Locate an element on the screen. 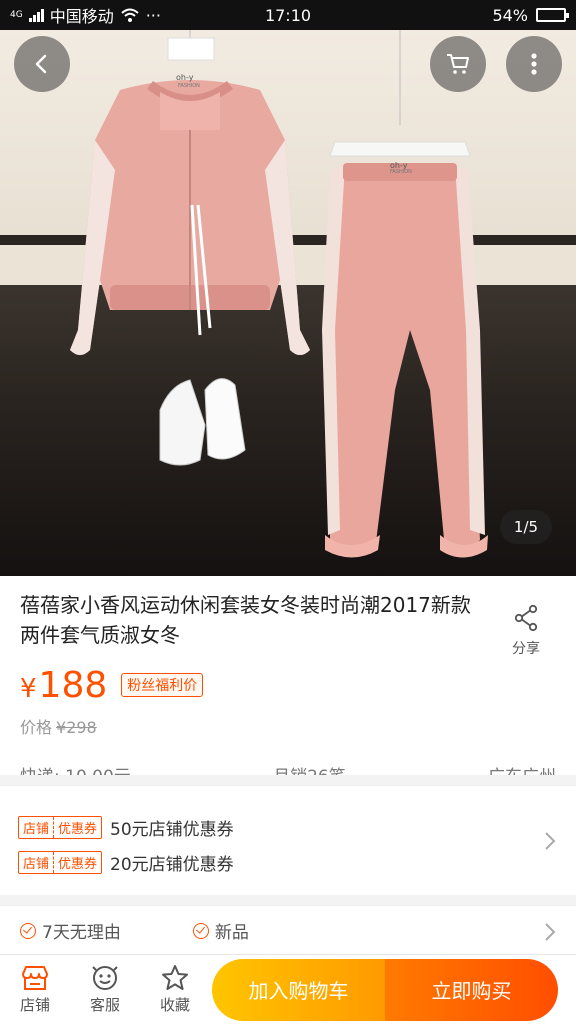  original-price-label: 价格 is located at coordinates (36, 727).